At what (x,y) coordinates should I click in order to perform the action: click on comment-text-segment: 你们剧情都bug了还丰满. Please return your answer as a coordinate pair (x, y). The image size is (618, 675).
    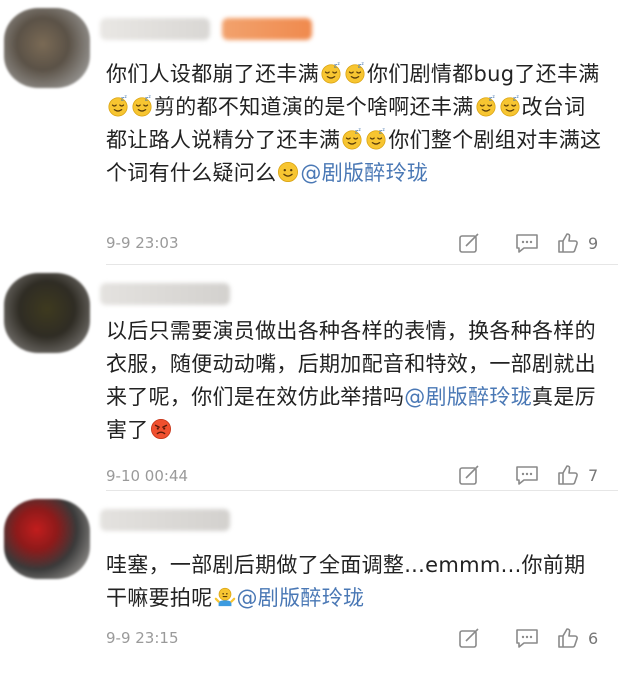
    Looking at the image, I should click on (483, 74).